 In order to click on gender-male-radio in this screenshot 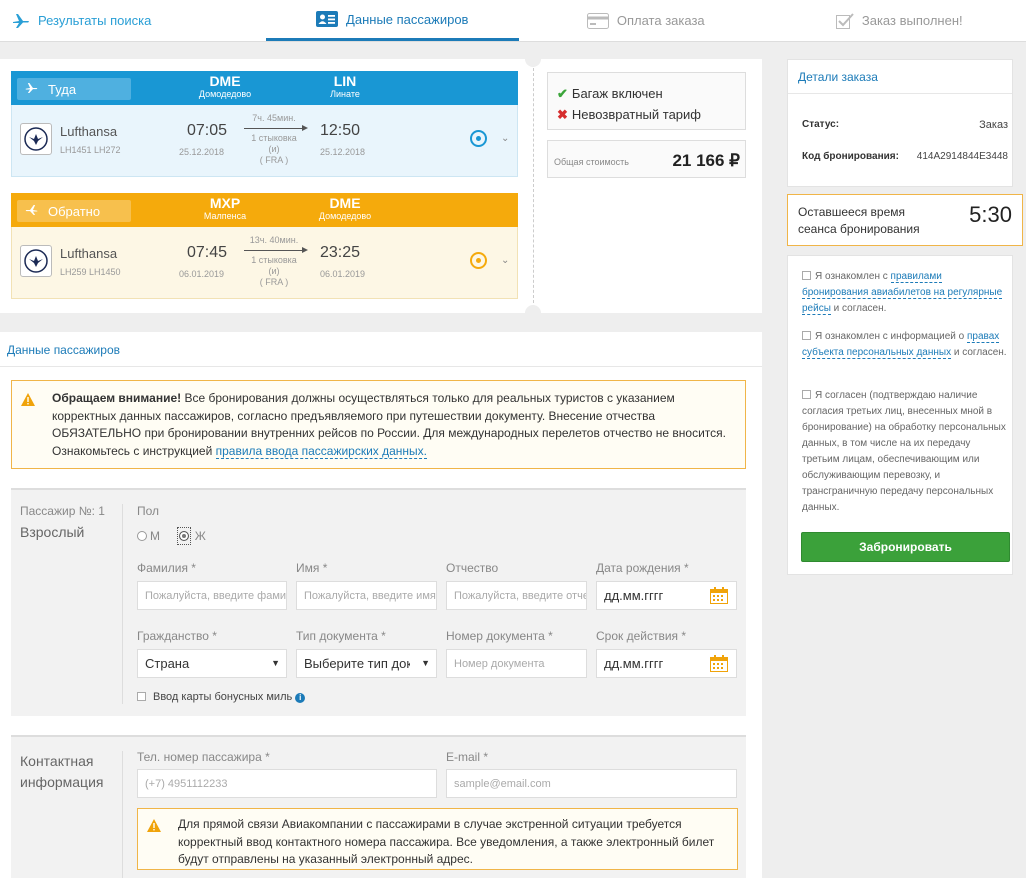, I will do `click(142, 536)`.